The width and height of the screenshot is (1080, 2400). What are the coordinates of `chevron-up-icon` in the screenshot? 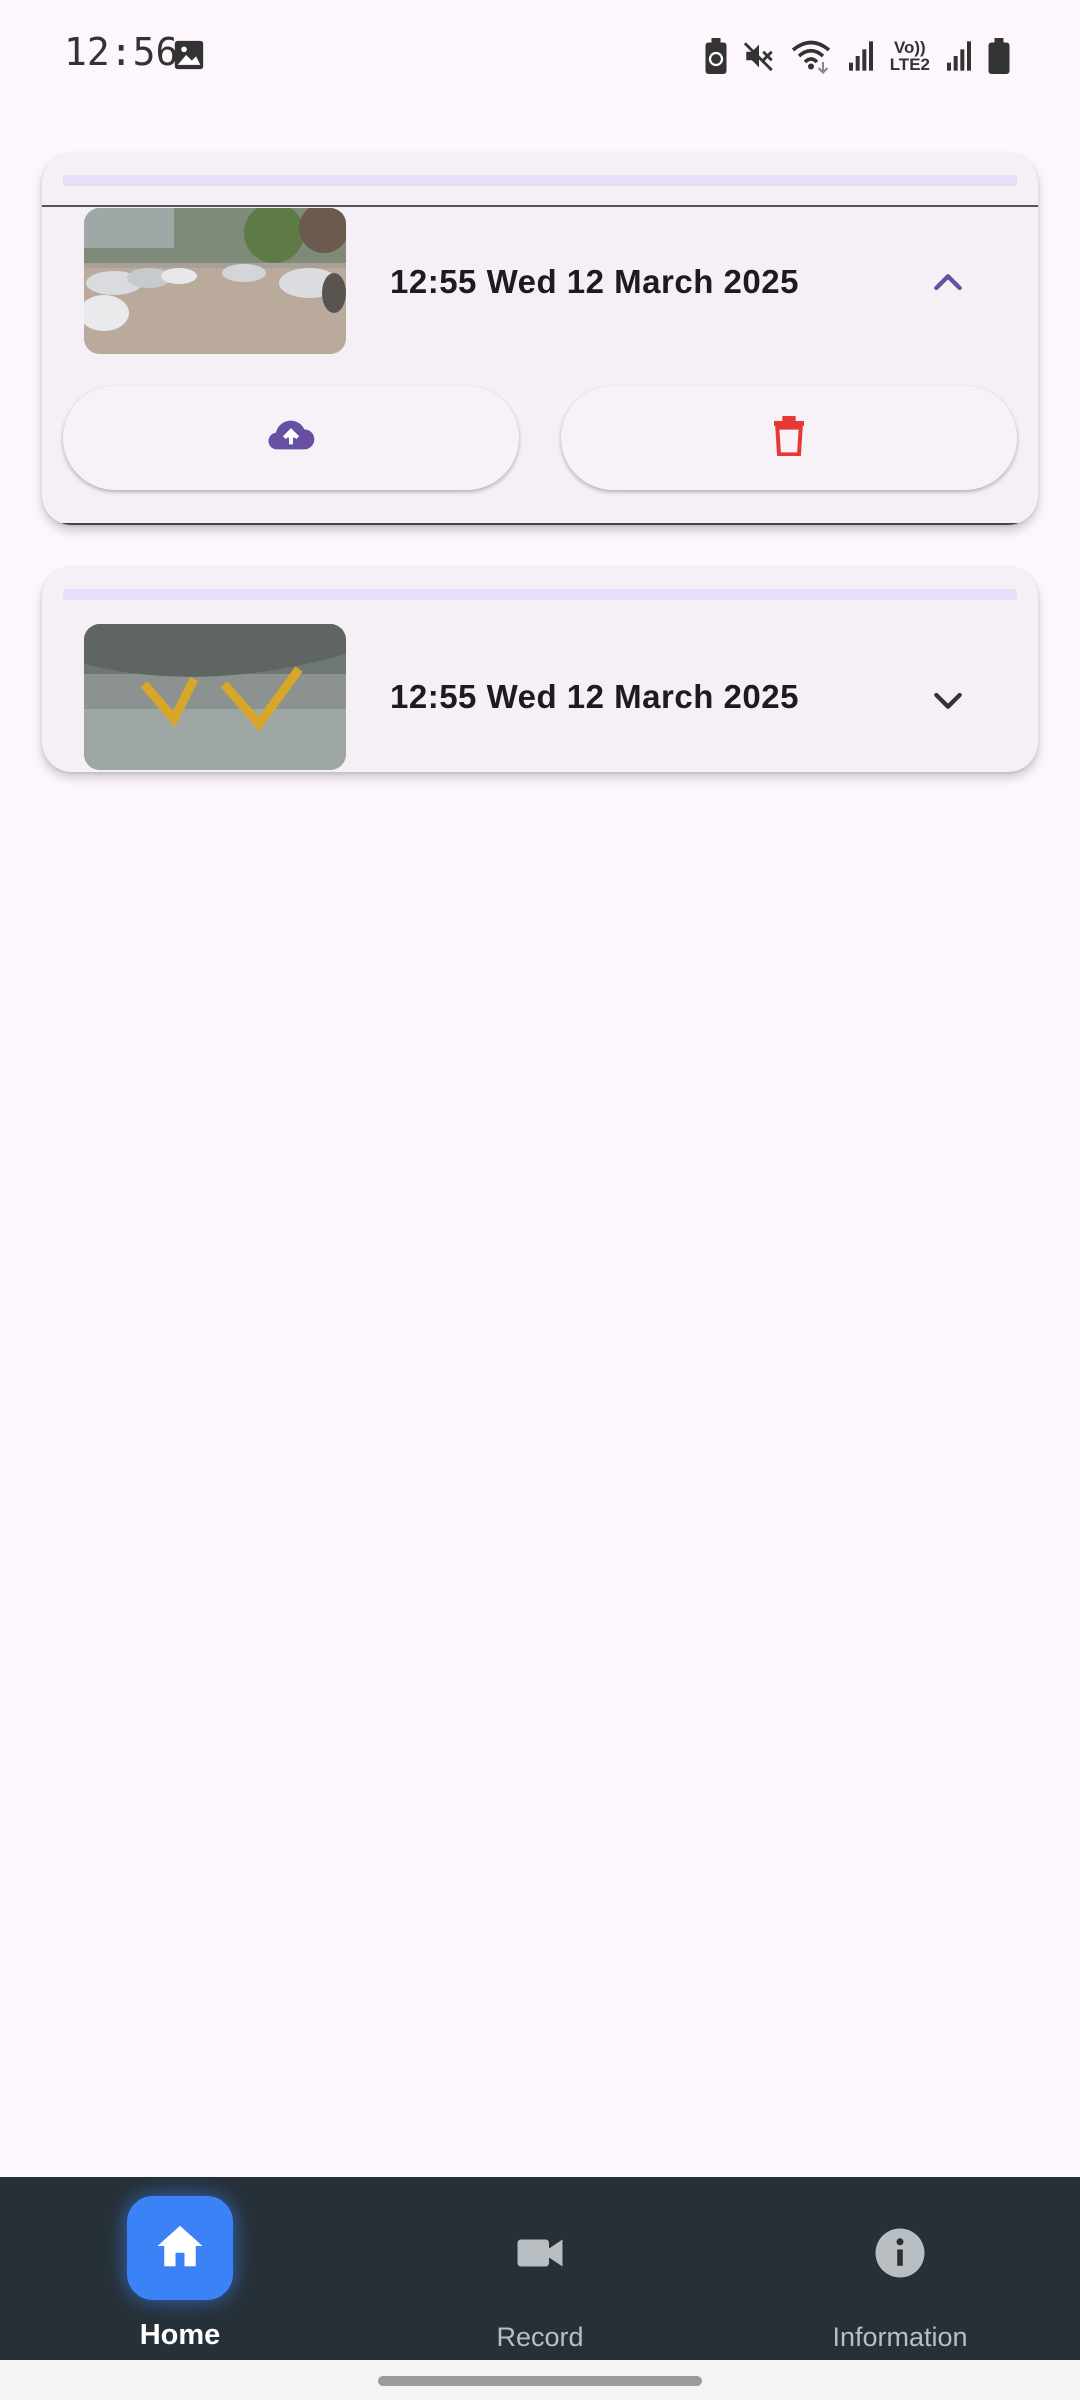 It's located at (948, 283).